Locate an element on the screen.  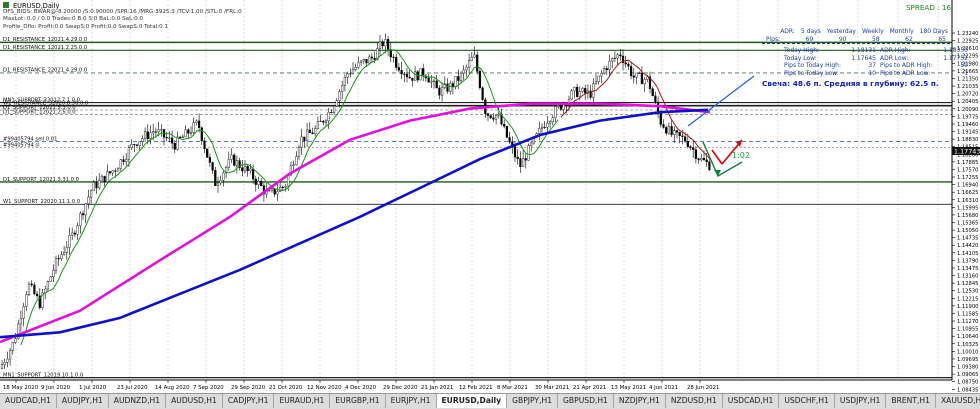
price-tick-label: 1.23240 is located at coordinates (967, 34).